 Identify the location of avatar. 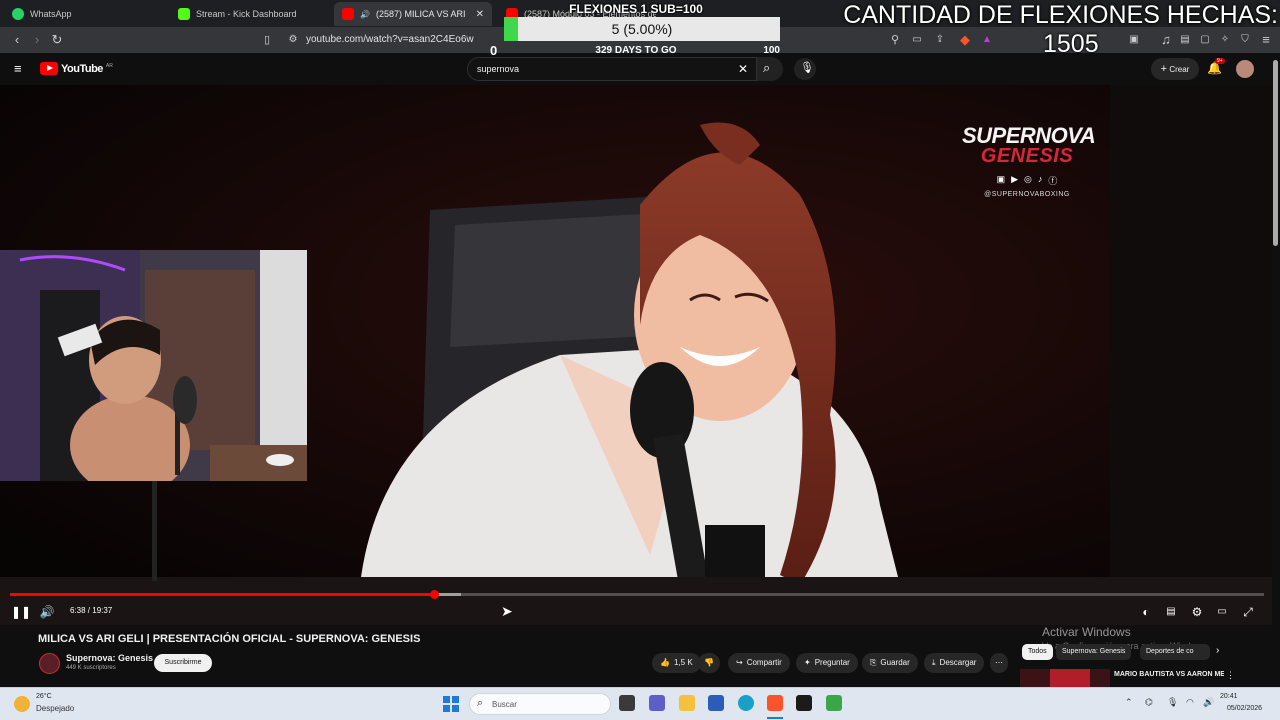
(1245, 69).